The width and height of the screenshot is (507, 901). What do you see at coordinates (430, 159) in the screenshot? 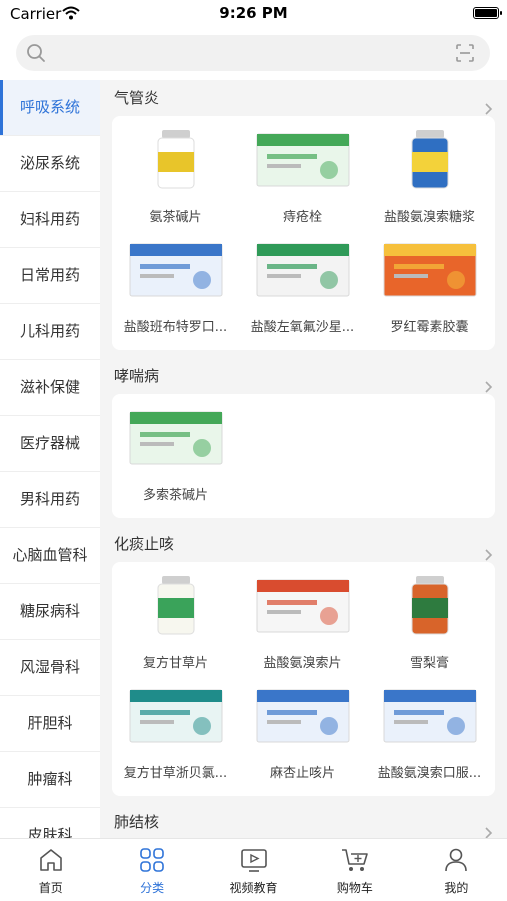
I see `blue-bottle-icon` at bounding box center [430, 159].